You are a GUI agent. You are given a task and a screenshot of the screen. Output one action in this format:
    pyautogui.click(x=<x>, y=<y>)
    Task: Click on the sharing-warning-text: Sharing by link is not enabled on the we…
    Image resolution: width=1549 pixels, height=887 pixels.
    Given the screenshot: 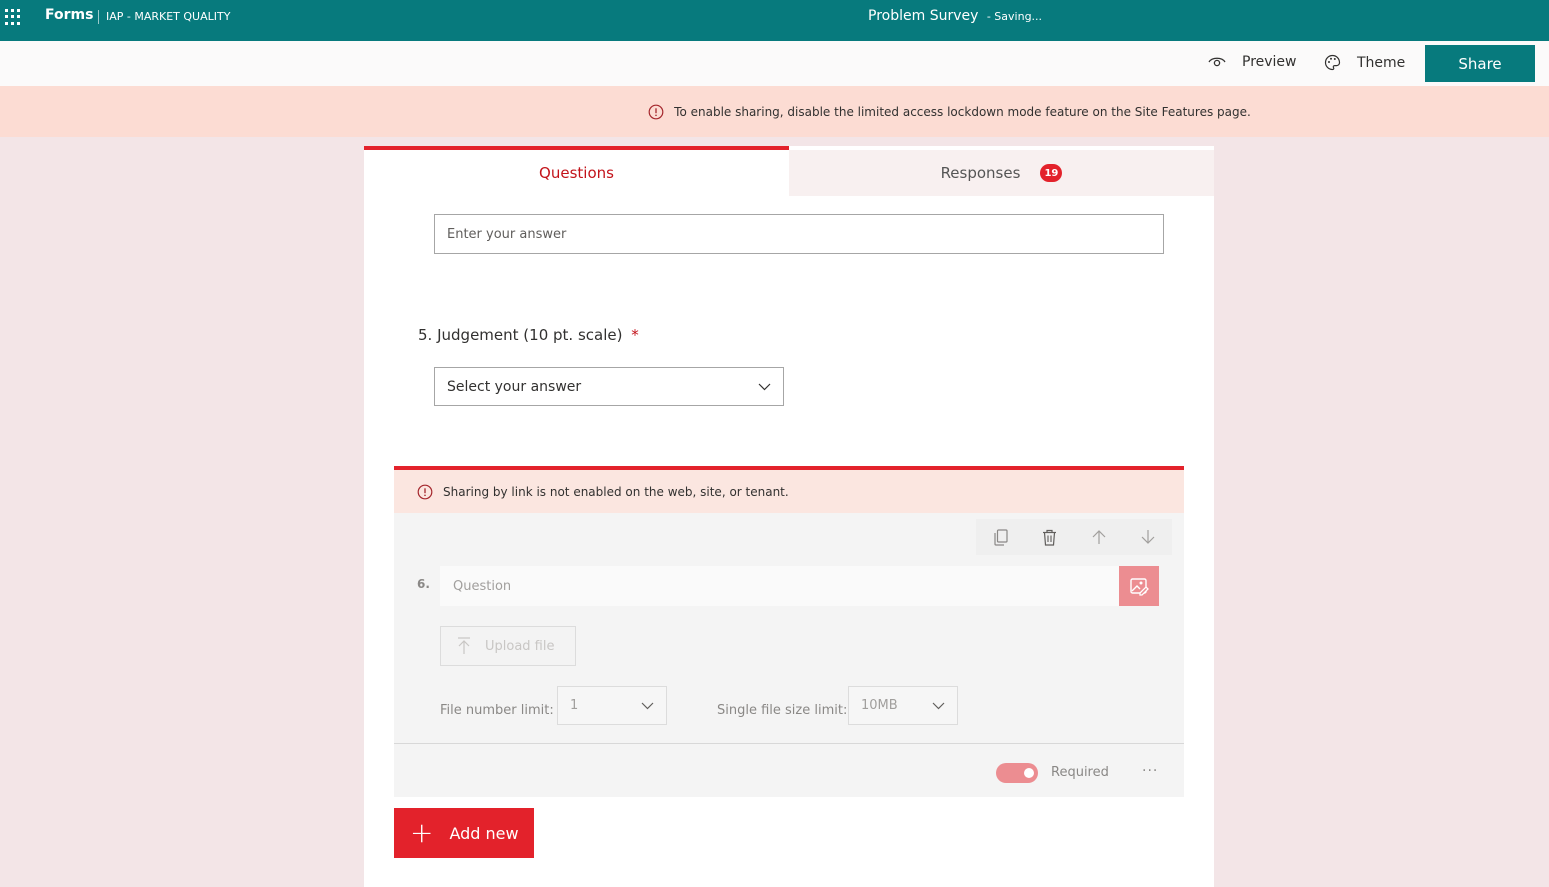 What is the action you would take?
    pyautogui.click(x=616, y=491)
    